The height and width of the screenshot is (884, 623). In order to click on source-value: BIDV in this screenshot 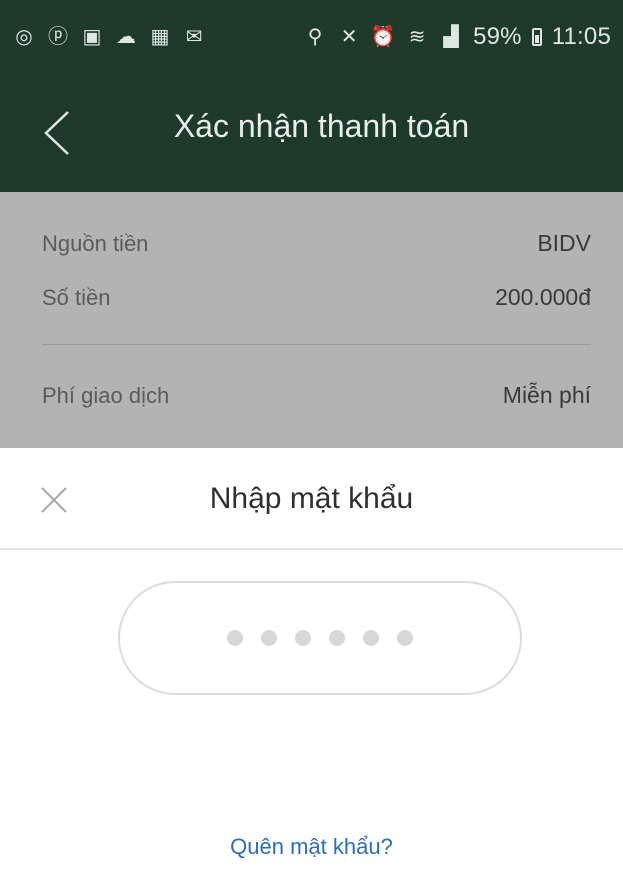, I will do `click(564, 243)`.